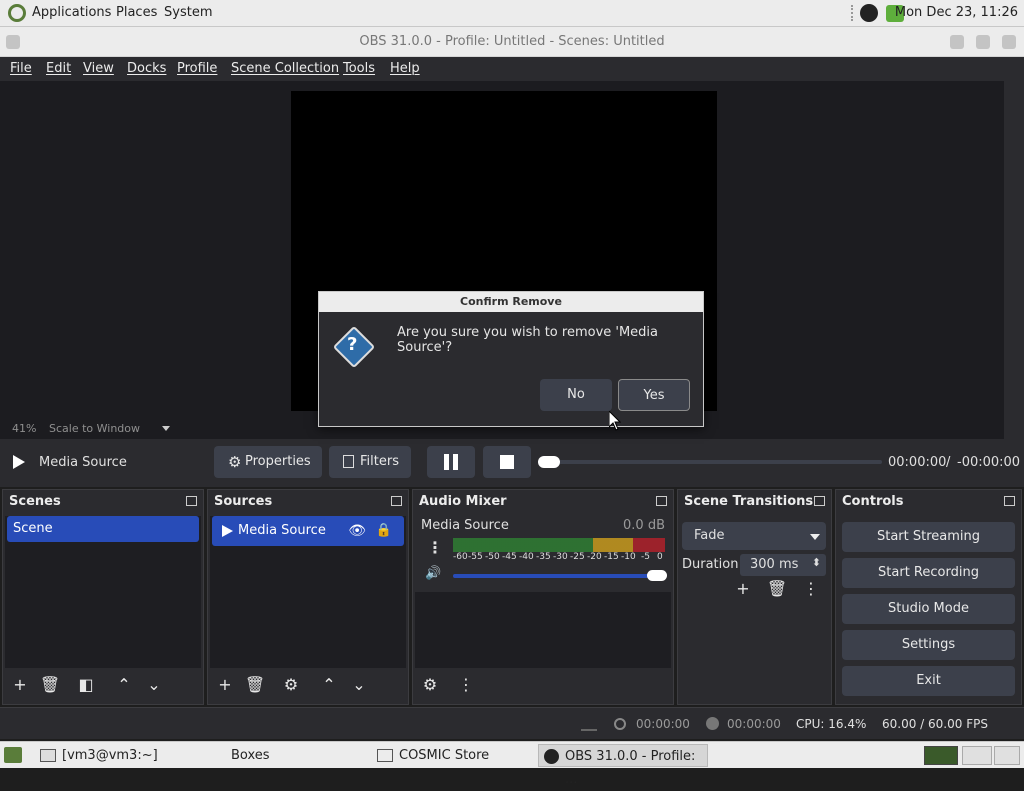 Image resolution: width=1024 pixels, height=791 pixels. Describe the element at coordinates (86, 685) in the screenshot. I see `scene-filters-icon: ◧` at that location.